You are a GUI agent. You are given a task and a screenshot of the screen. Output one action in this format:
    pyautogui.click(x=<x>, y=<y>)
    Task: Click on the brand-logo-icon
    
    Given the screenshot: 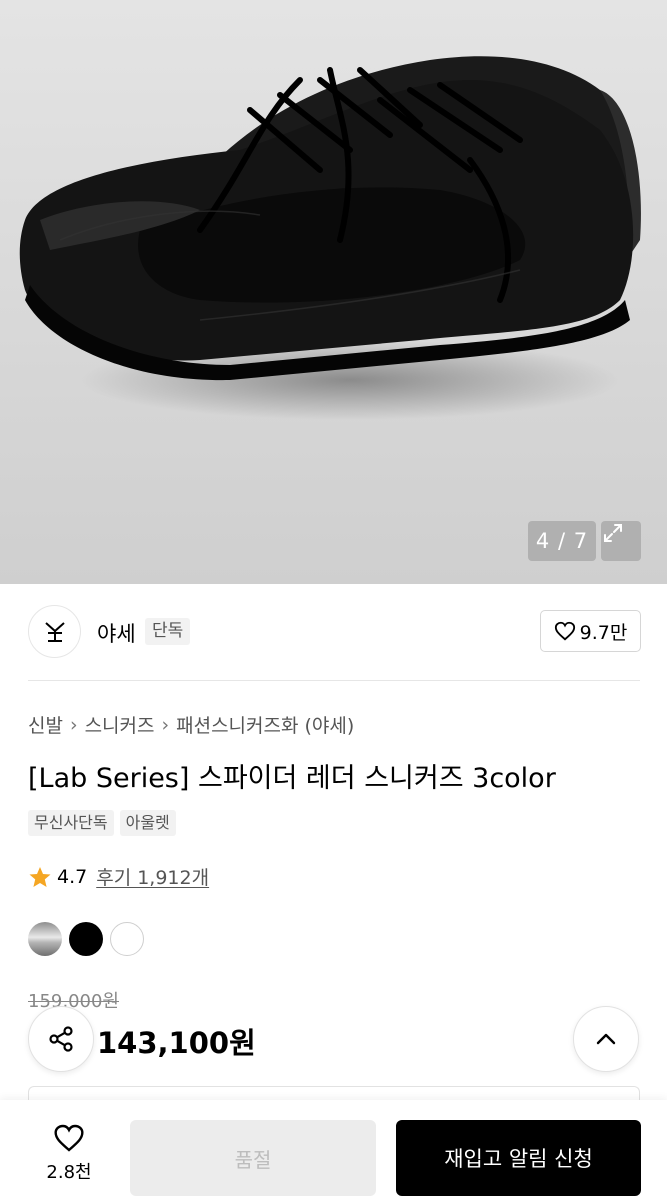 What is the action you would take?
    pyautogui.click(x=54, y=631)
    